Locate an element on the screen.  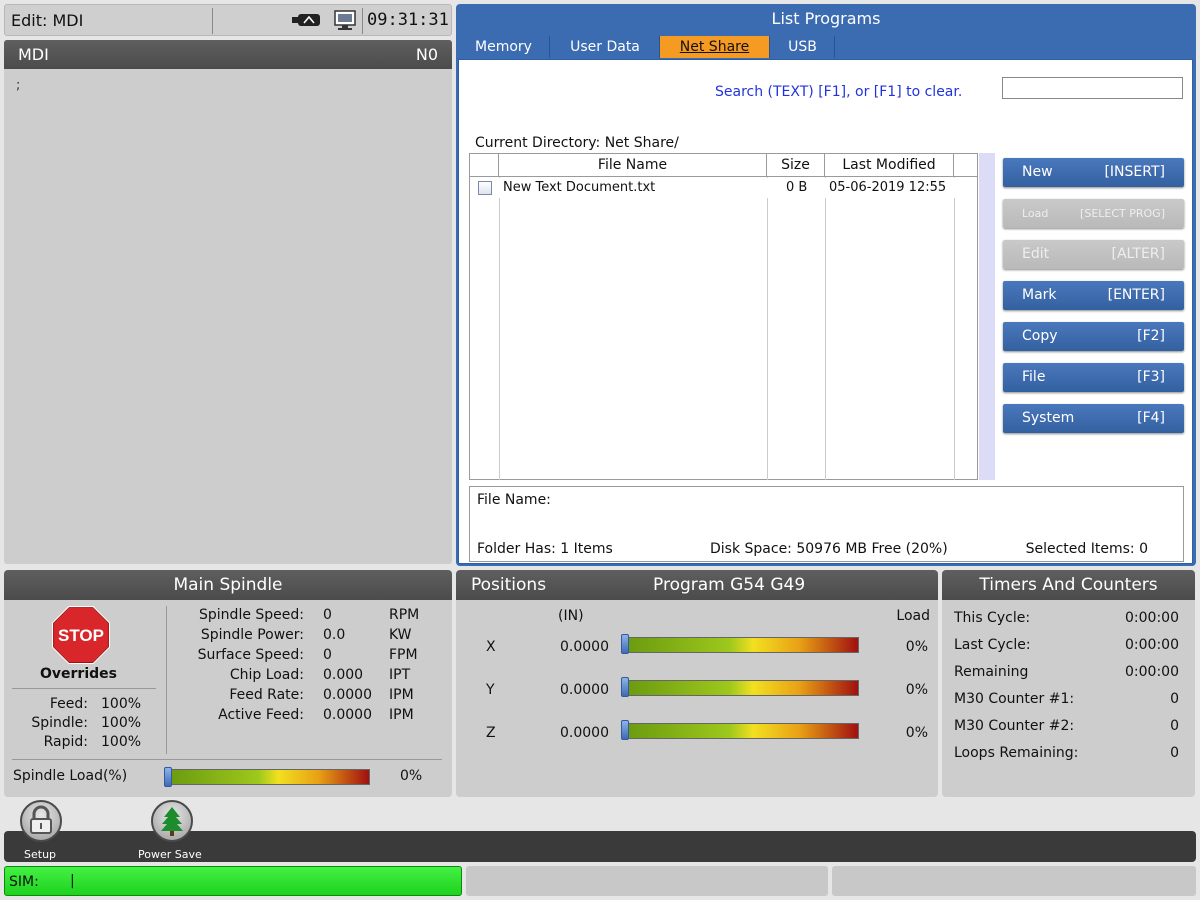
file-modified-cell: 05-06-2019 12:55 is located at coordinates (888, 187).